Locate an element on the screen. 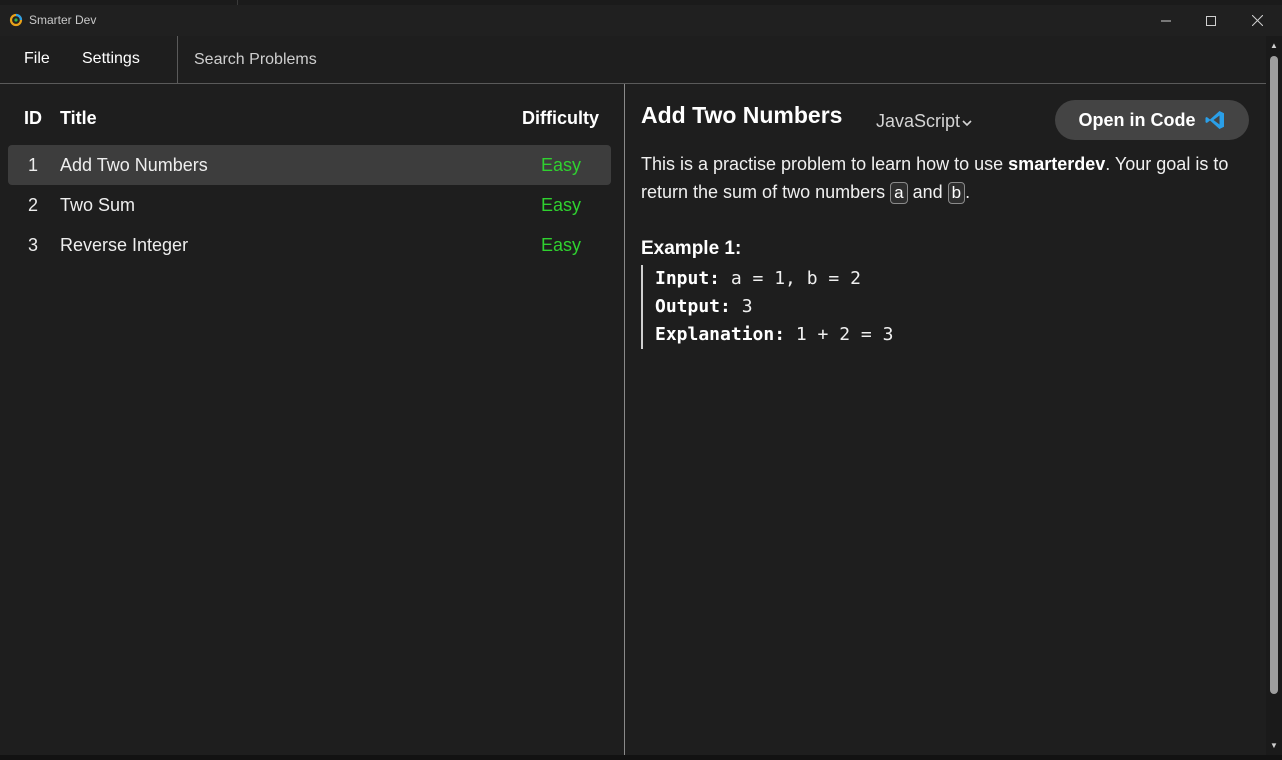  problem-list-header: ID Title Difficulty is located at coordinates (312, 120).